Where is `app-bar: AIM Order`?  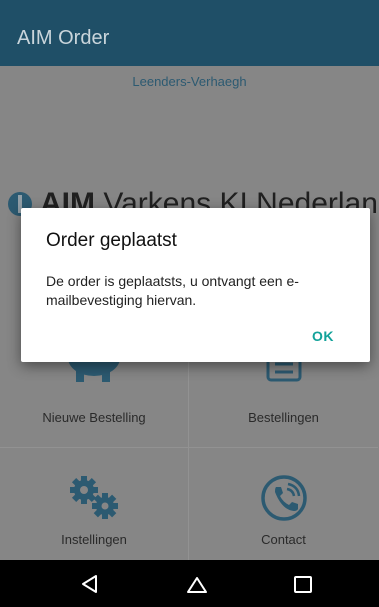
app-bar: AIM Order is located at coordinates (189, 33).